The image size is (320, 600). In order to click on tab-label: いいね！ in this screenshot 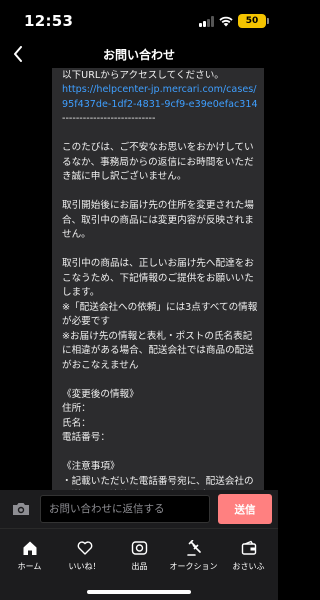, I will do `click(84, 566)`.